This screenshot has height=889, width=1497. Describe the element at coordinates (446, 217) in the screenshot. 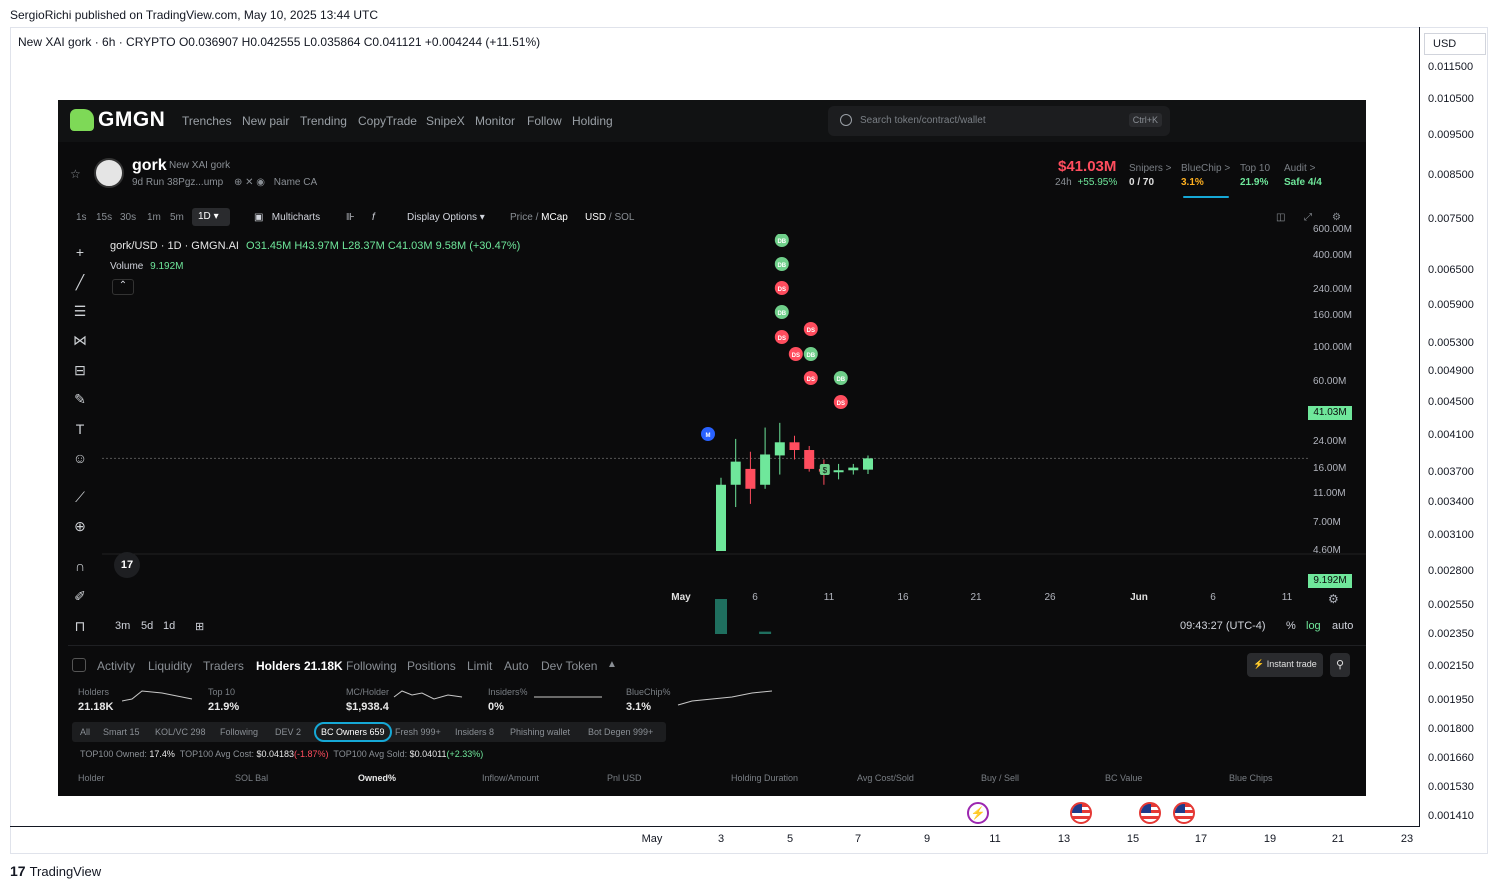

I see `display-options-button: Display Options ▾` at that location.